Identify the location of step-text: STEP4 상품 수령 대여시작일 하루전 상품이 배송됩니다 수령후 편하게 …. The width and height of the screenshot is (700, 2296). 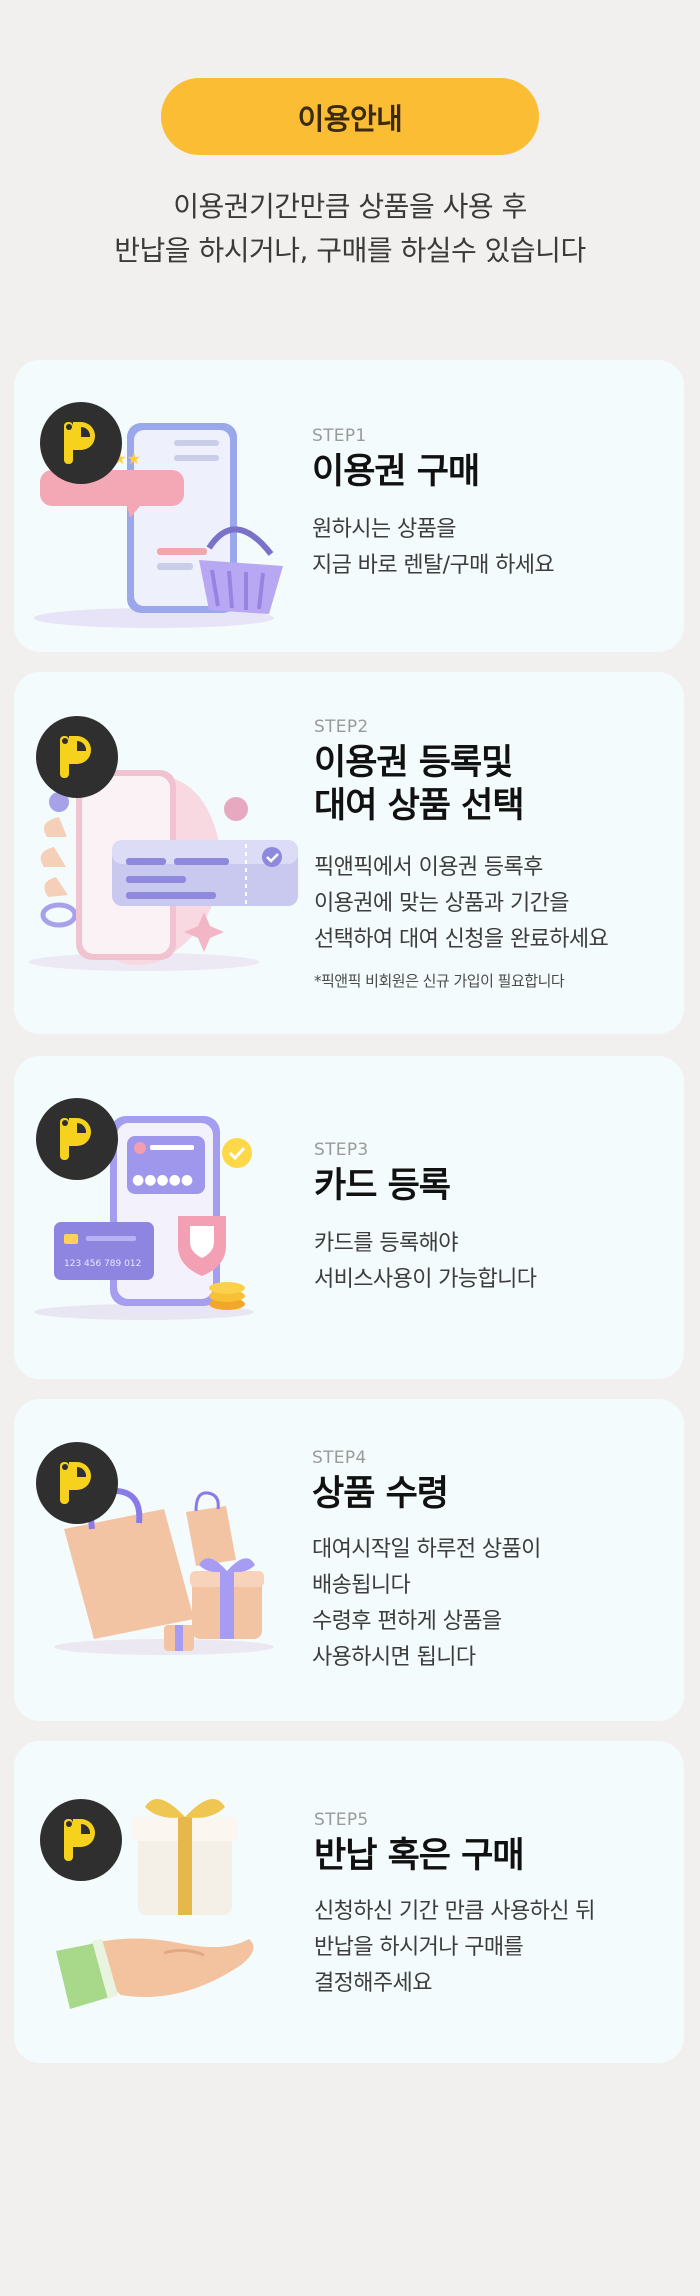
(492, 1561).